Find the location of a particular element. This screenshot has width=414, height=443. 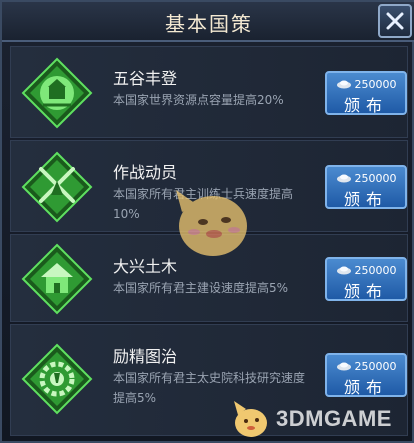

panel-title: 基本国策 is located at coordinates (209, 24).